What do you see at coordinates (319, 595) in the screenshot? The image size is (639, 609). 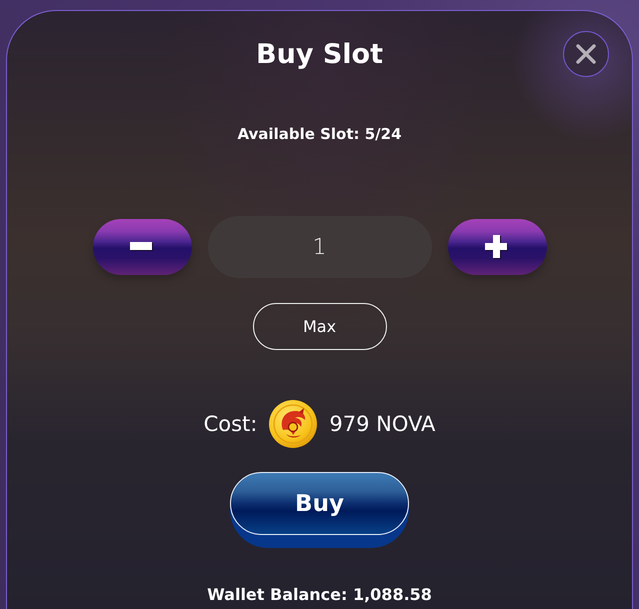 I see `wallet-balance-text: Wallet Balance: 1,088.58` at bounding box center [319, 595].